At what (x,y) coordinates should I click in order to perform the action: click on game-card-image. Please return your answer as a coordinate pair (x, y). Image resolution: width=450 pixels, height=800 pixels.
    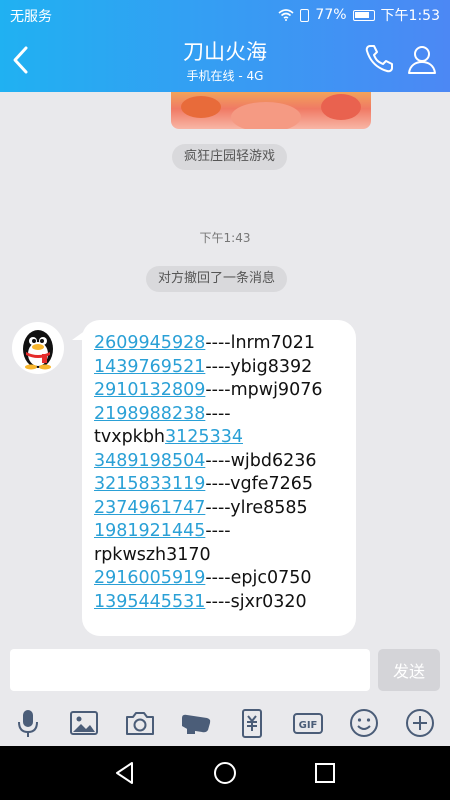
    Looking at the image, I should click on (271, 110).